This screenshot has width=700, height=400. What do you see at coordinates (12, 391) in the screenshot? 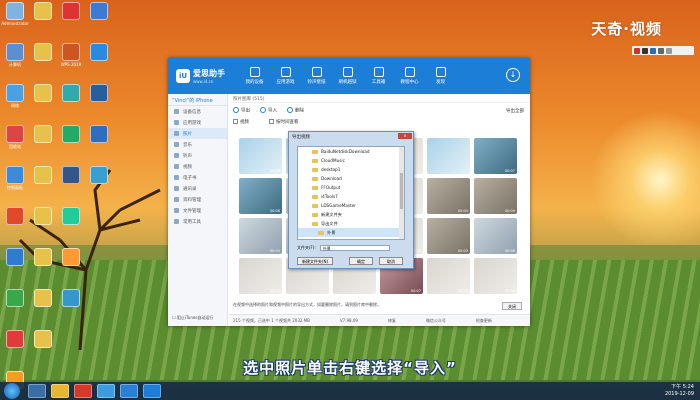
I see `start-button` at bounding box center [12, 391].